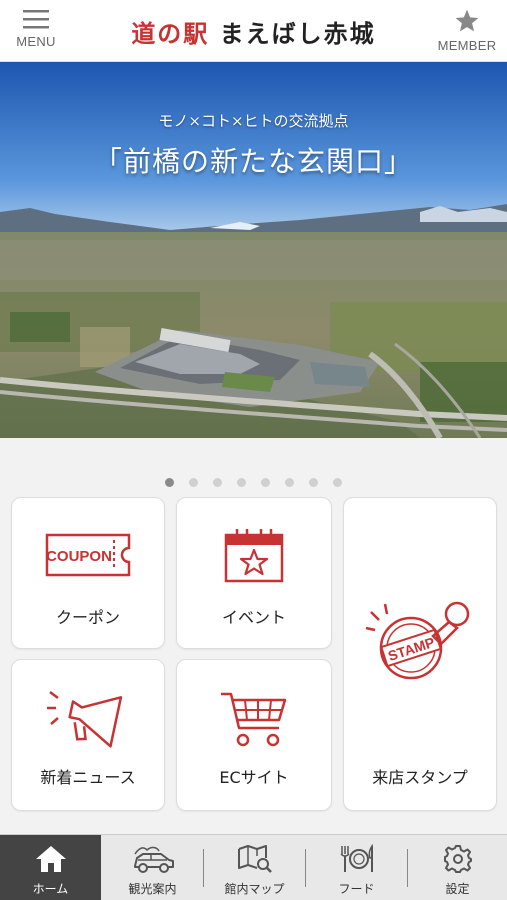  What do you see at coordinates (467, 20) in the screenshot?
I see `star-icon` at bounding box center [467, 20].